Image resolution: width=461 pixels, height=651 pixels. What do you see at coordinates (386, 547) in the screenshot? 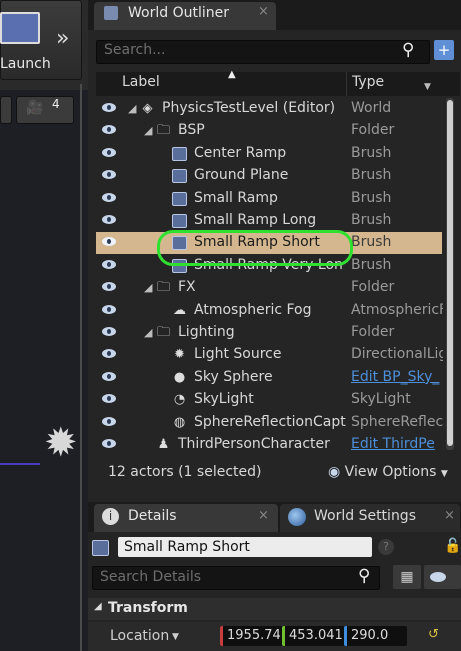
I see `help-icon: ?` at bounding box center [386, 547].